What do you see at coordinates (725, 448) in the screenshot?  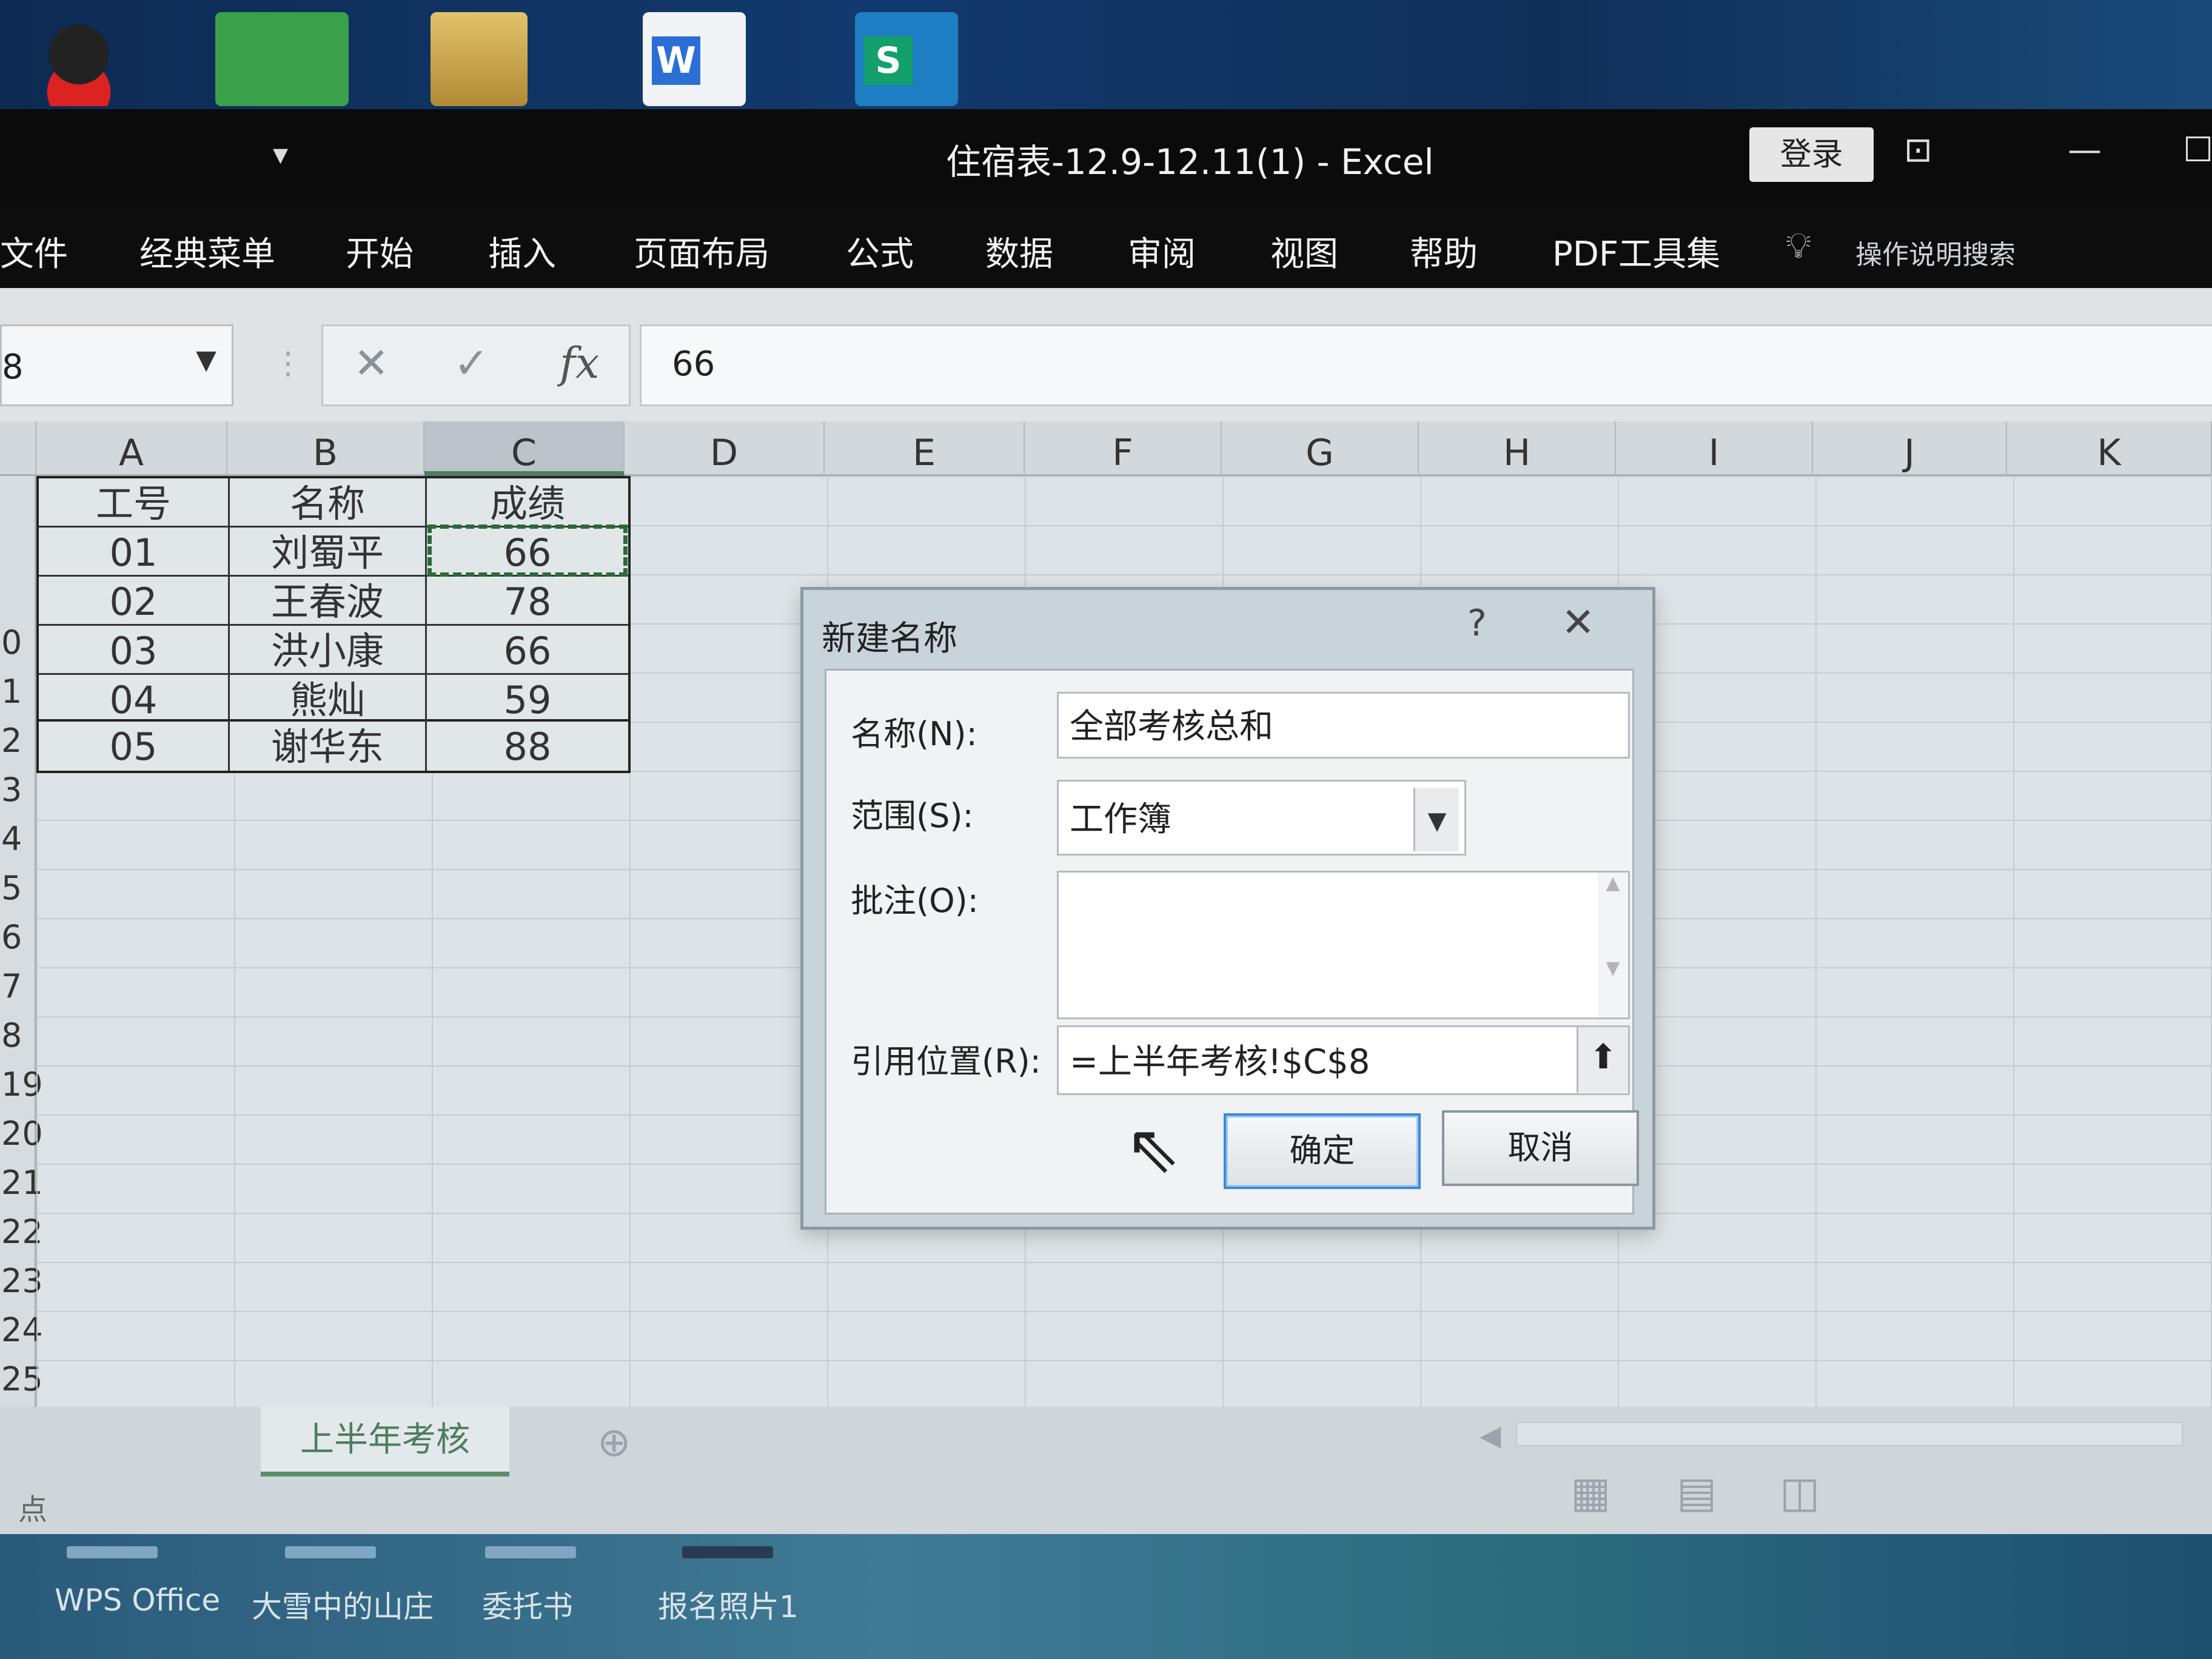 I see `column-header: D` at bounding box center [725, 448].